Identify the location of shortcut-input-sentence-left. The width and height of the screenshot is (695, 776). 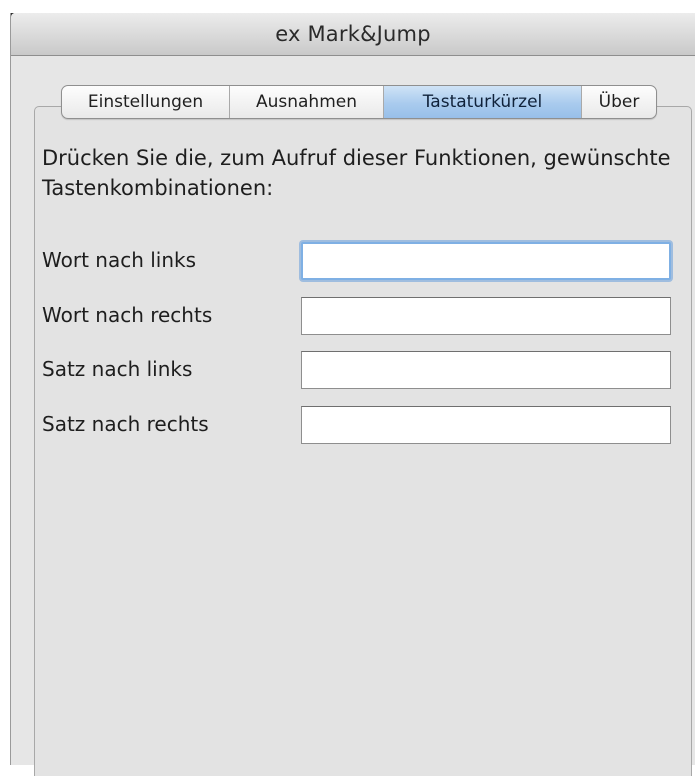
(486, 370).